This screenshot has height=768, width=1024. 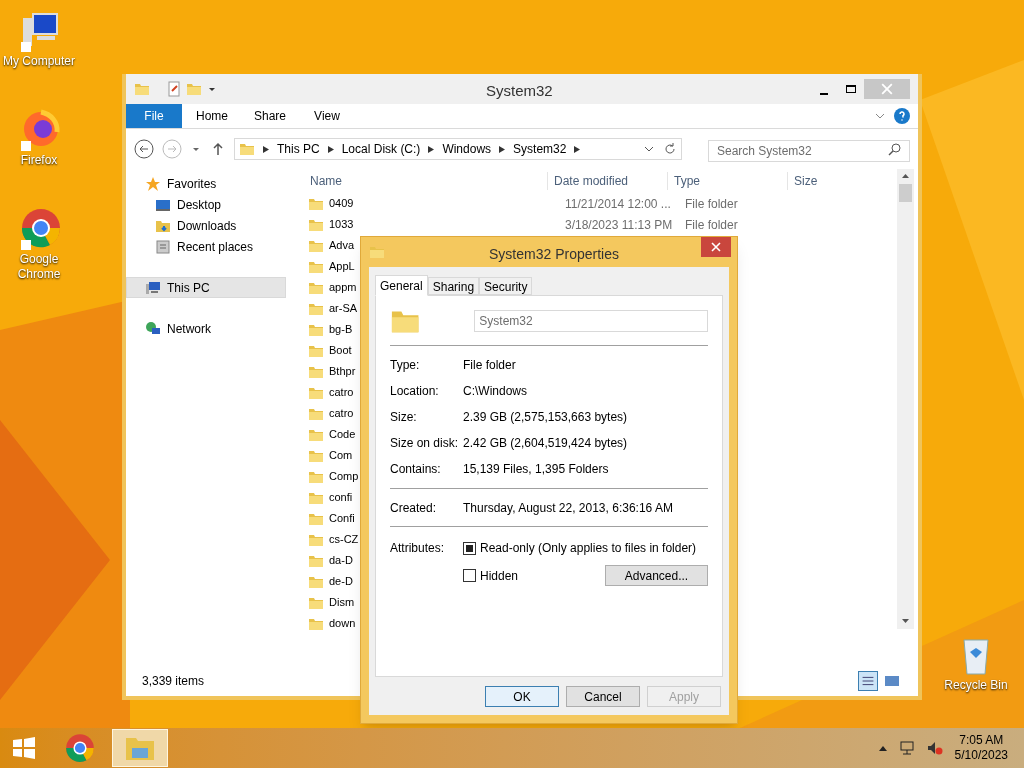 I want to click on scroll-down-icon, so click(x=905, y=621).